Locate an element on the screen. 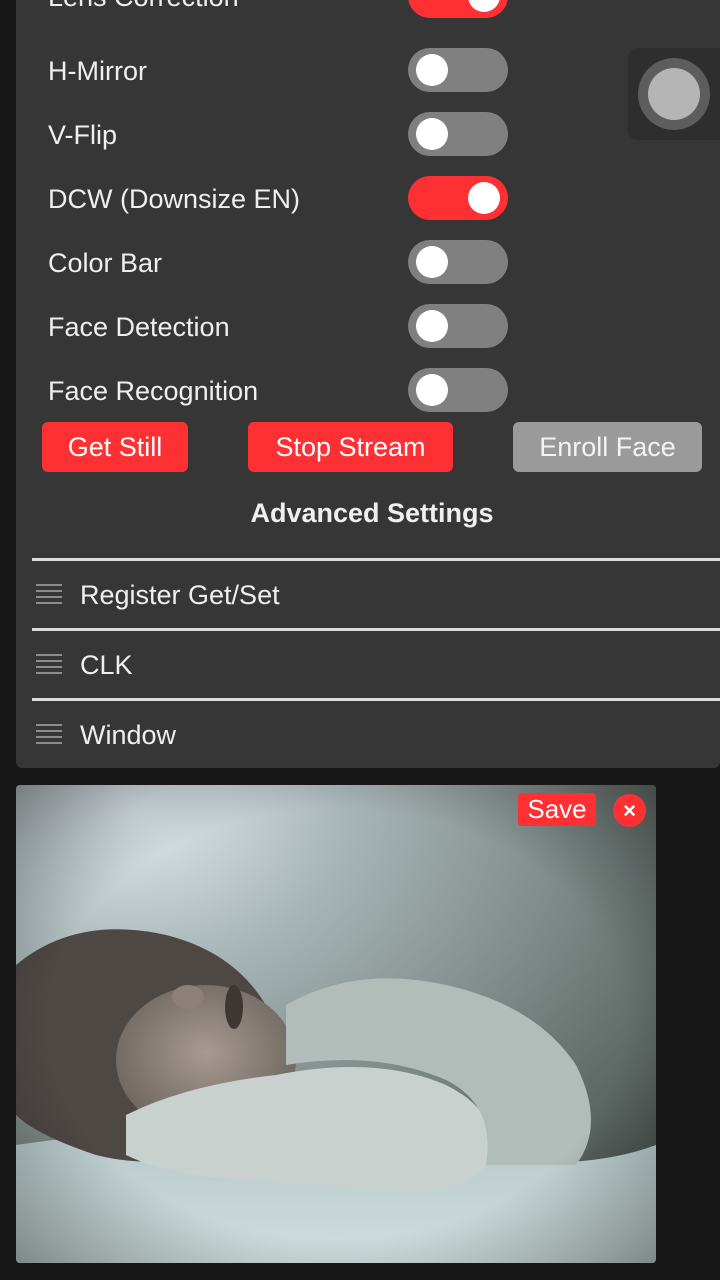  section-label: Register Get/Set is located at coordinates (180, 595).